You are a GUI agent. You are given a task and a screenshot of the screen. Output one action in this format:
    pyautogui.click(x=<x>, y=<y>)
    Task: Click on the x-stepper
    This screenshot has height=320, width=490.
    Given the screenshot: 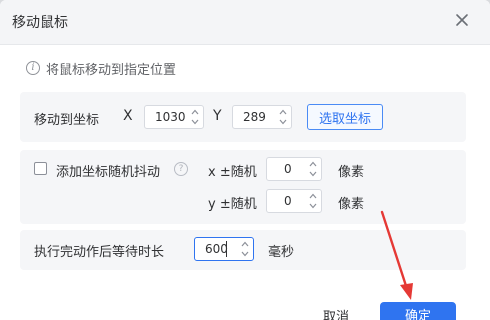 What is the action you would take?
    pyautogui.click(x=195, y=117)
    